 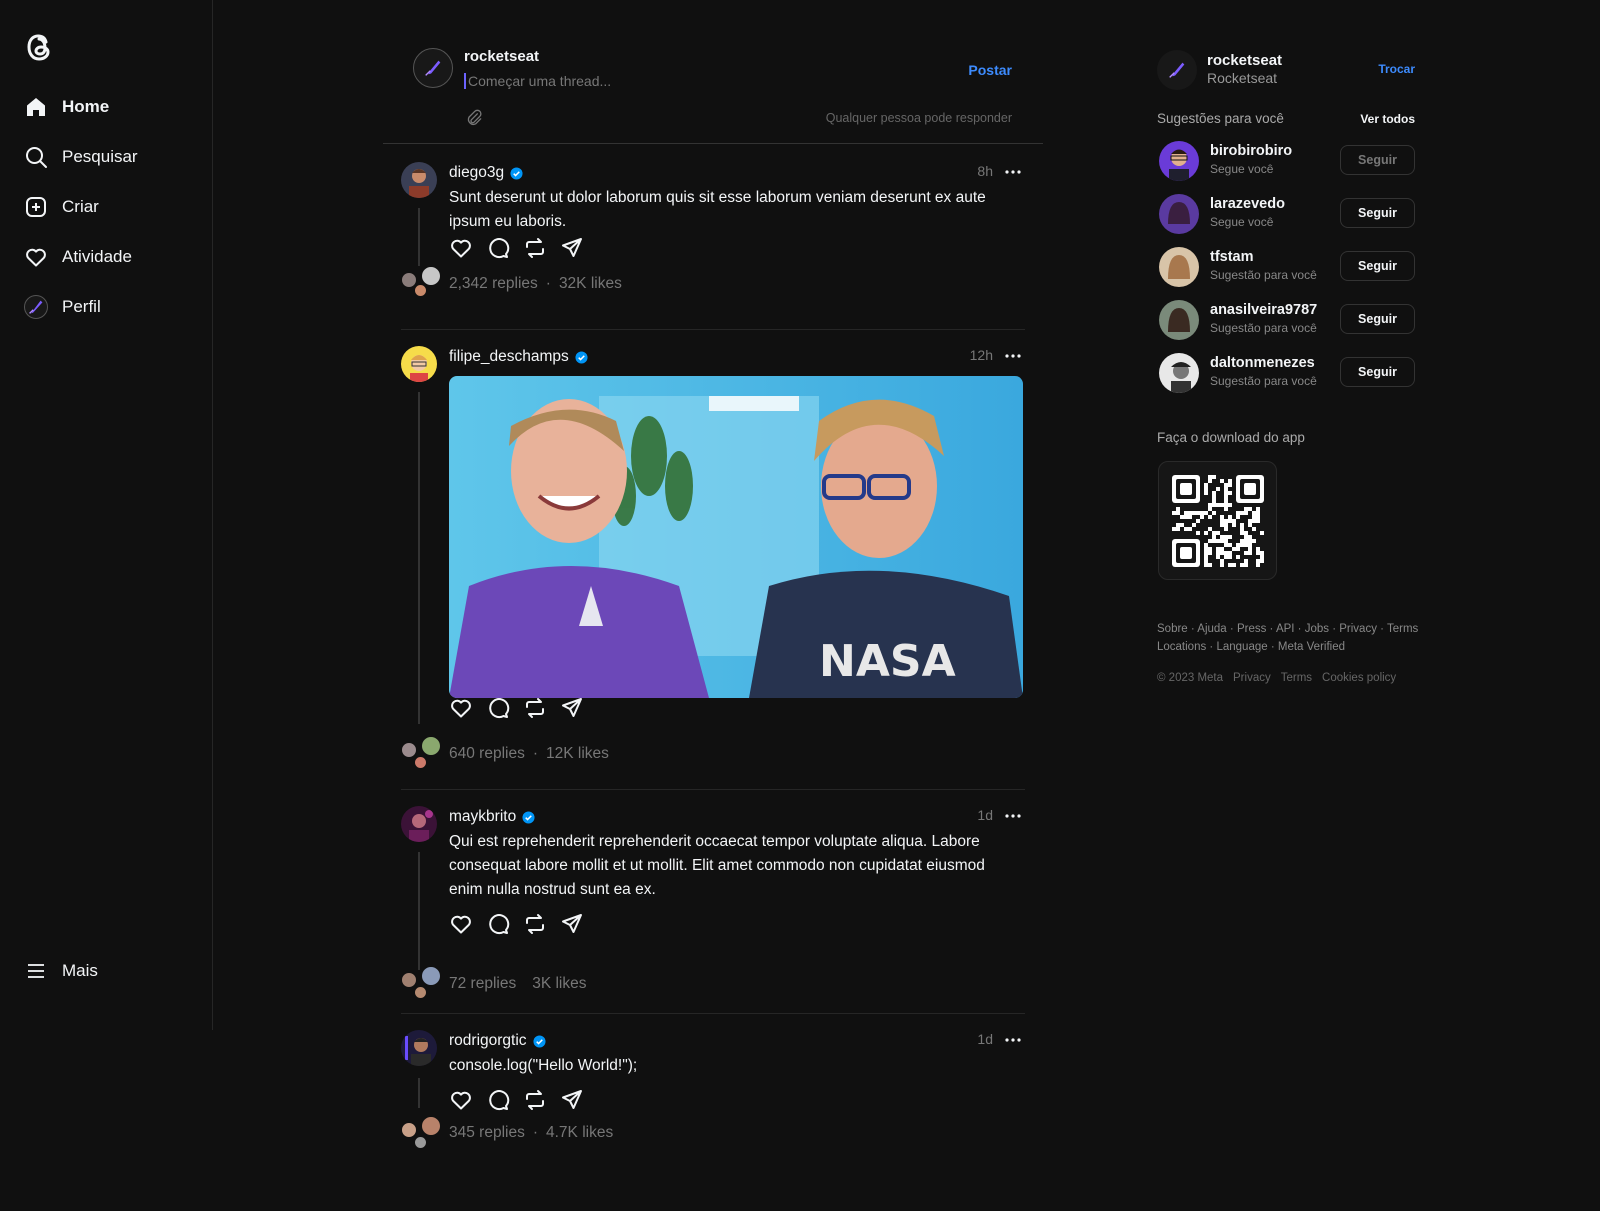 I want to click on replies-count: 640 replies, so click(x=487, y=754).